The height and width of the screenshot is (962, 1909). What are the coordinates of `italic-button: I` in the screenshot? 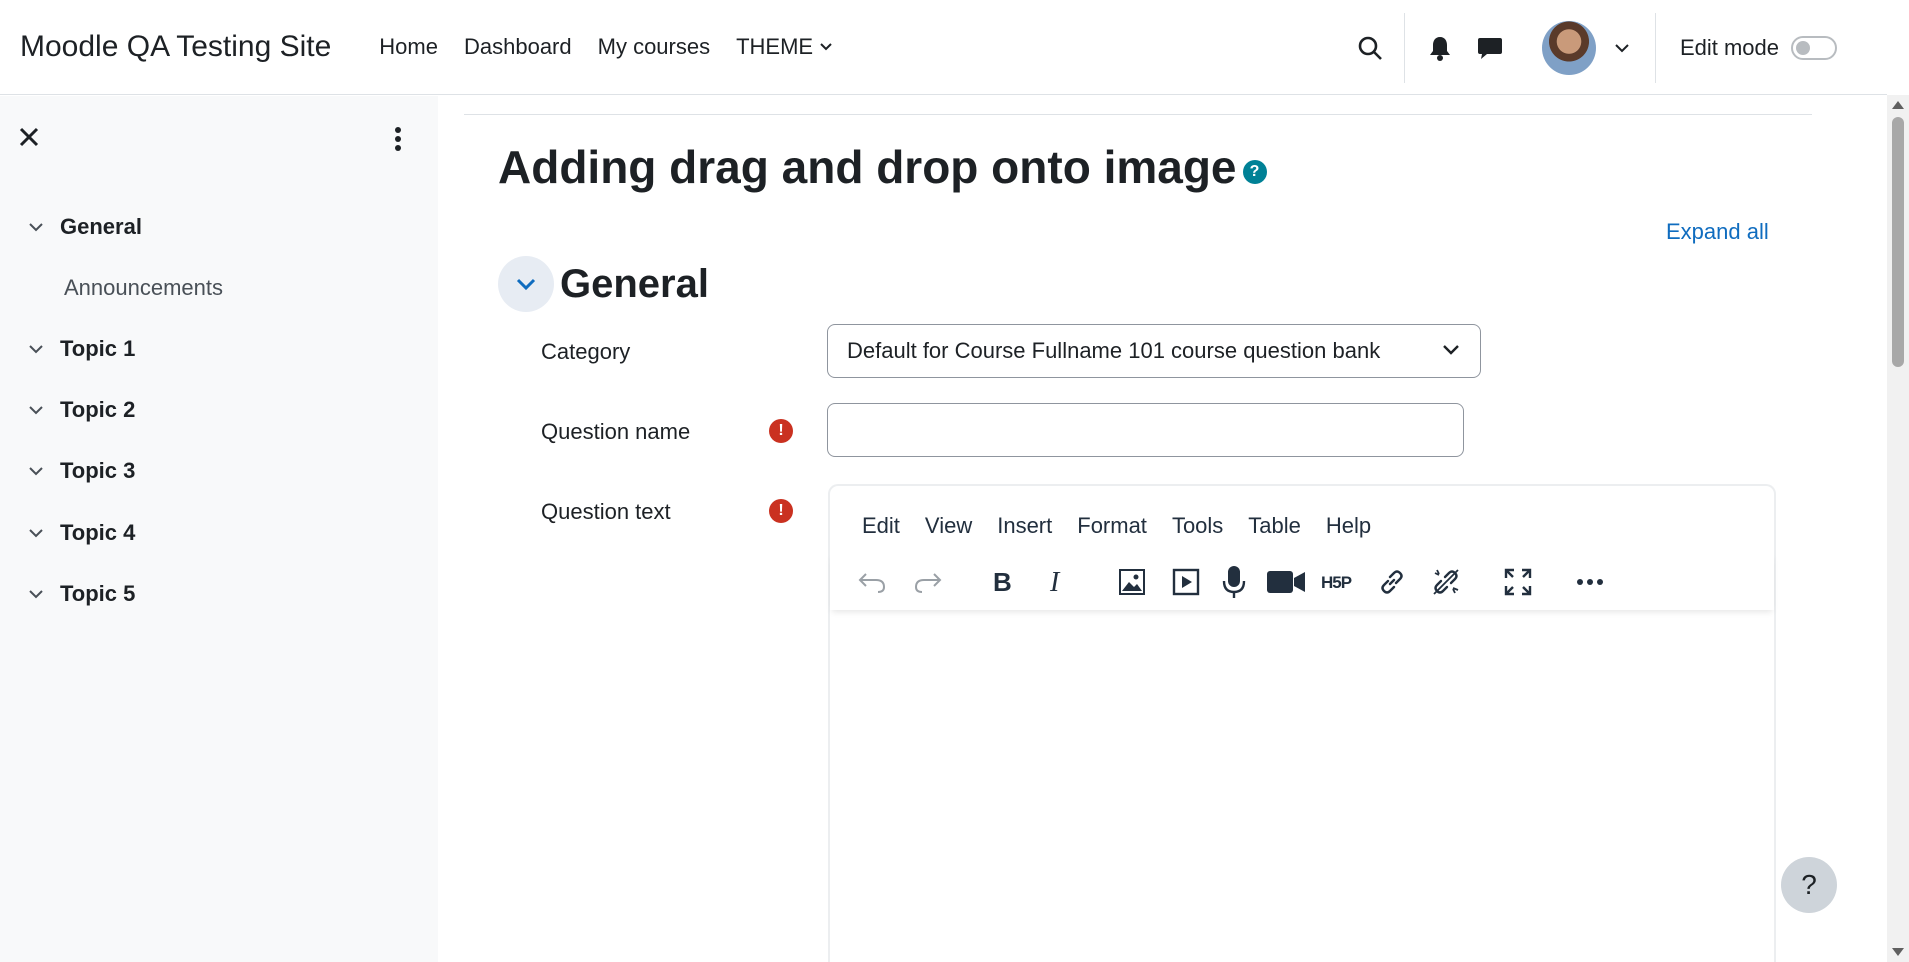 It's located at (1056, 582).